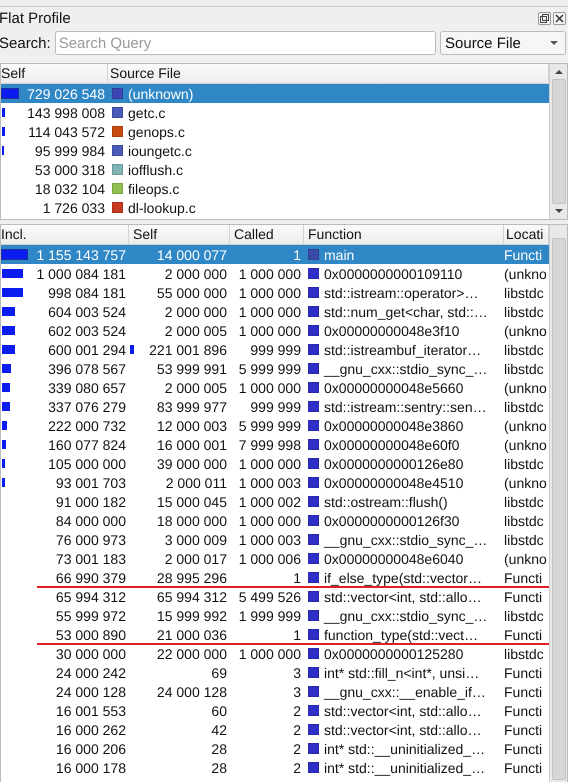  Describe the element at coordinates (275, 292) in the screenshot. I see `list-row: 998 084 181 55 000 000 1 000 000 std::istream::operator>… libstdc` at that location.